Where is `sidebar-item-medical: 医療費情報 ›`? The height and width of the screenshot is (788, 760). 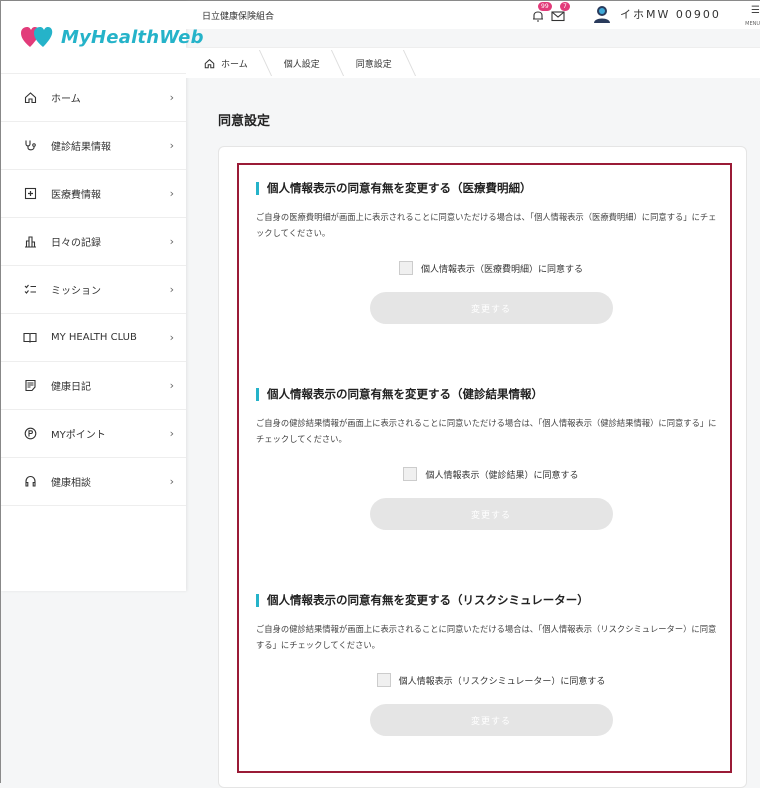
sidebar-item-medical: 医療費情報 › is located at coordinates (93, 194).